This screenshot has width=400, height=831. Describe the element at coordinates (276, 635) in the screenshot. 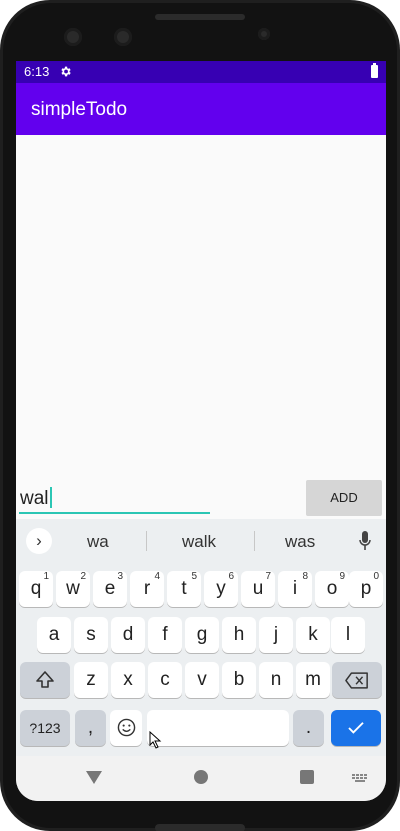

I see `key-j: j` at that location.